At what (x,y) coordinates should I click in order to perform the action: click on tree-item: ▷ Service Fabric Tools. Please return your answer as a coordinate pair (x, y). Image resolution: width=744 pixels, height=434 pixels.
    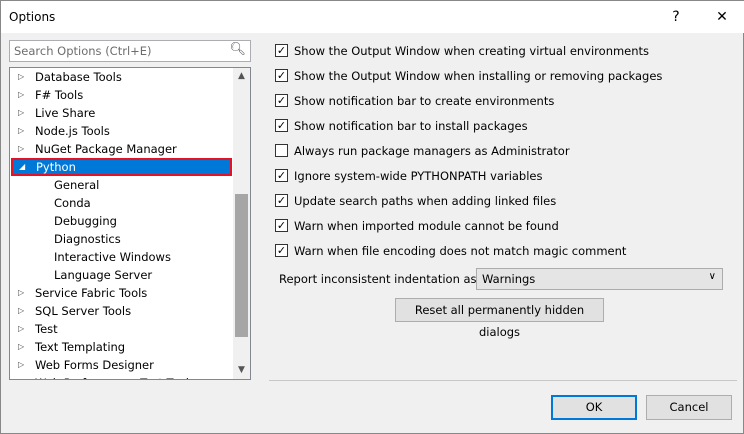
    Looking at the image, I should click on (121, 293).